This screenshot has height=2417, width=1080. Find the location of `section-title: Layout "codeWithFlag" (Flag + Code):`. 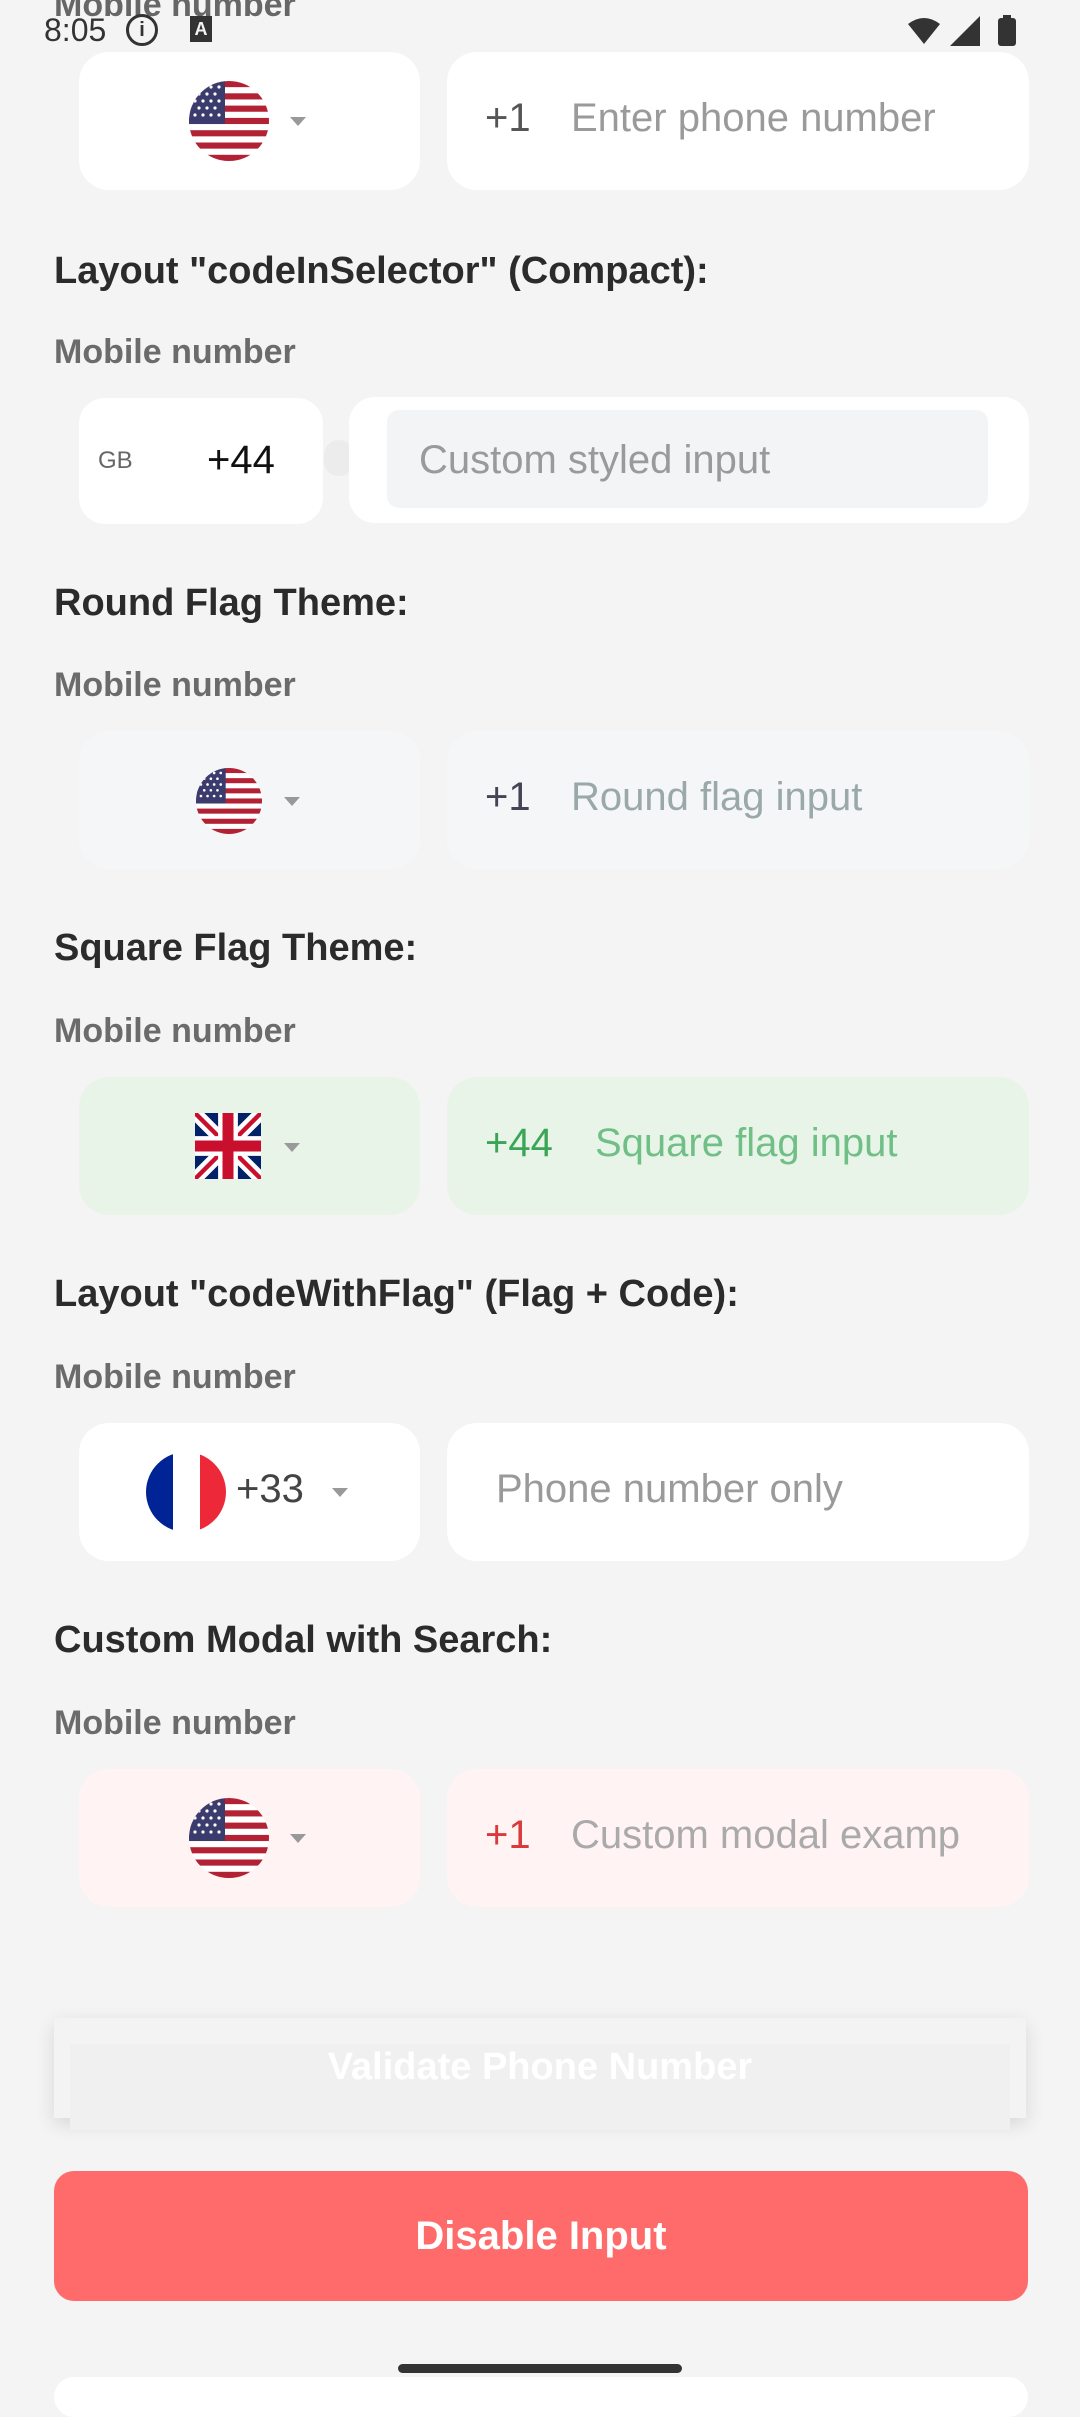

section-title: Layout "codeWithFlag" (Flag + Code): is located at coordinates (396, 1294).